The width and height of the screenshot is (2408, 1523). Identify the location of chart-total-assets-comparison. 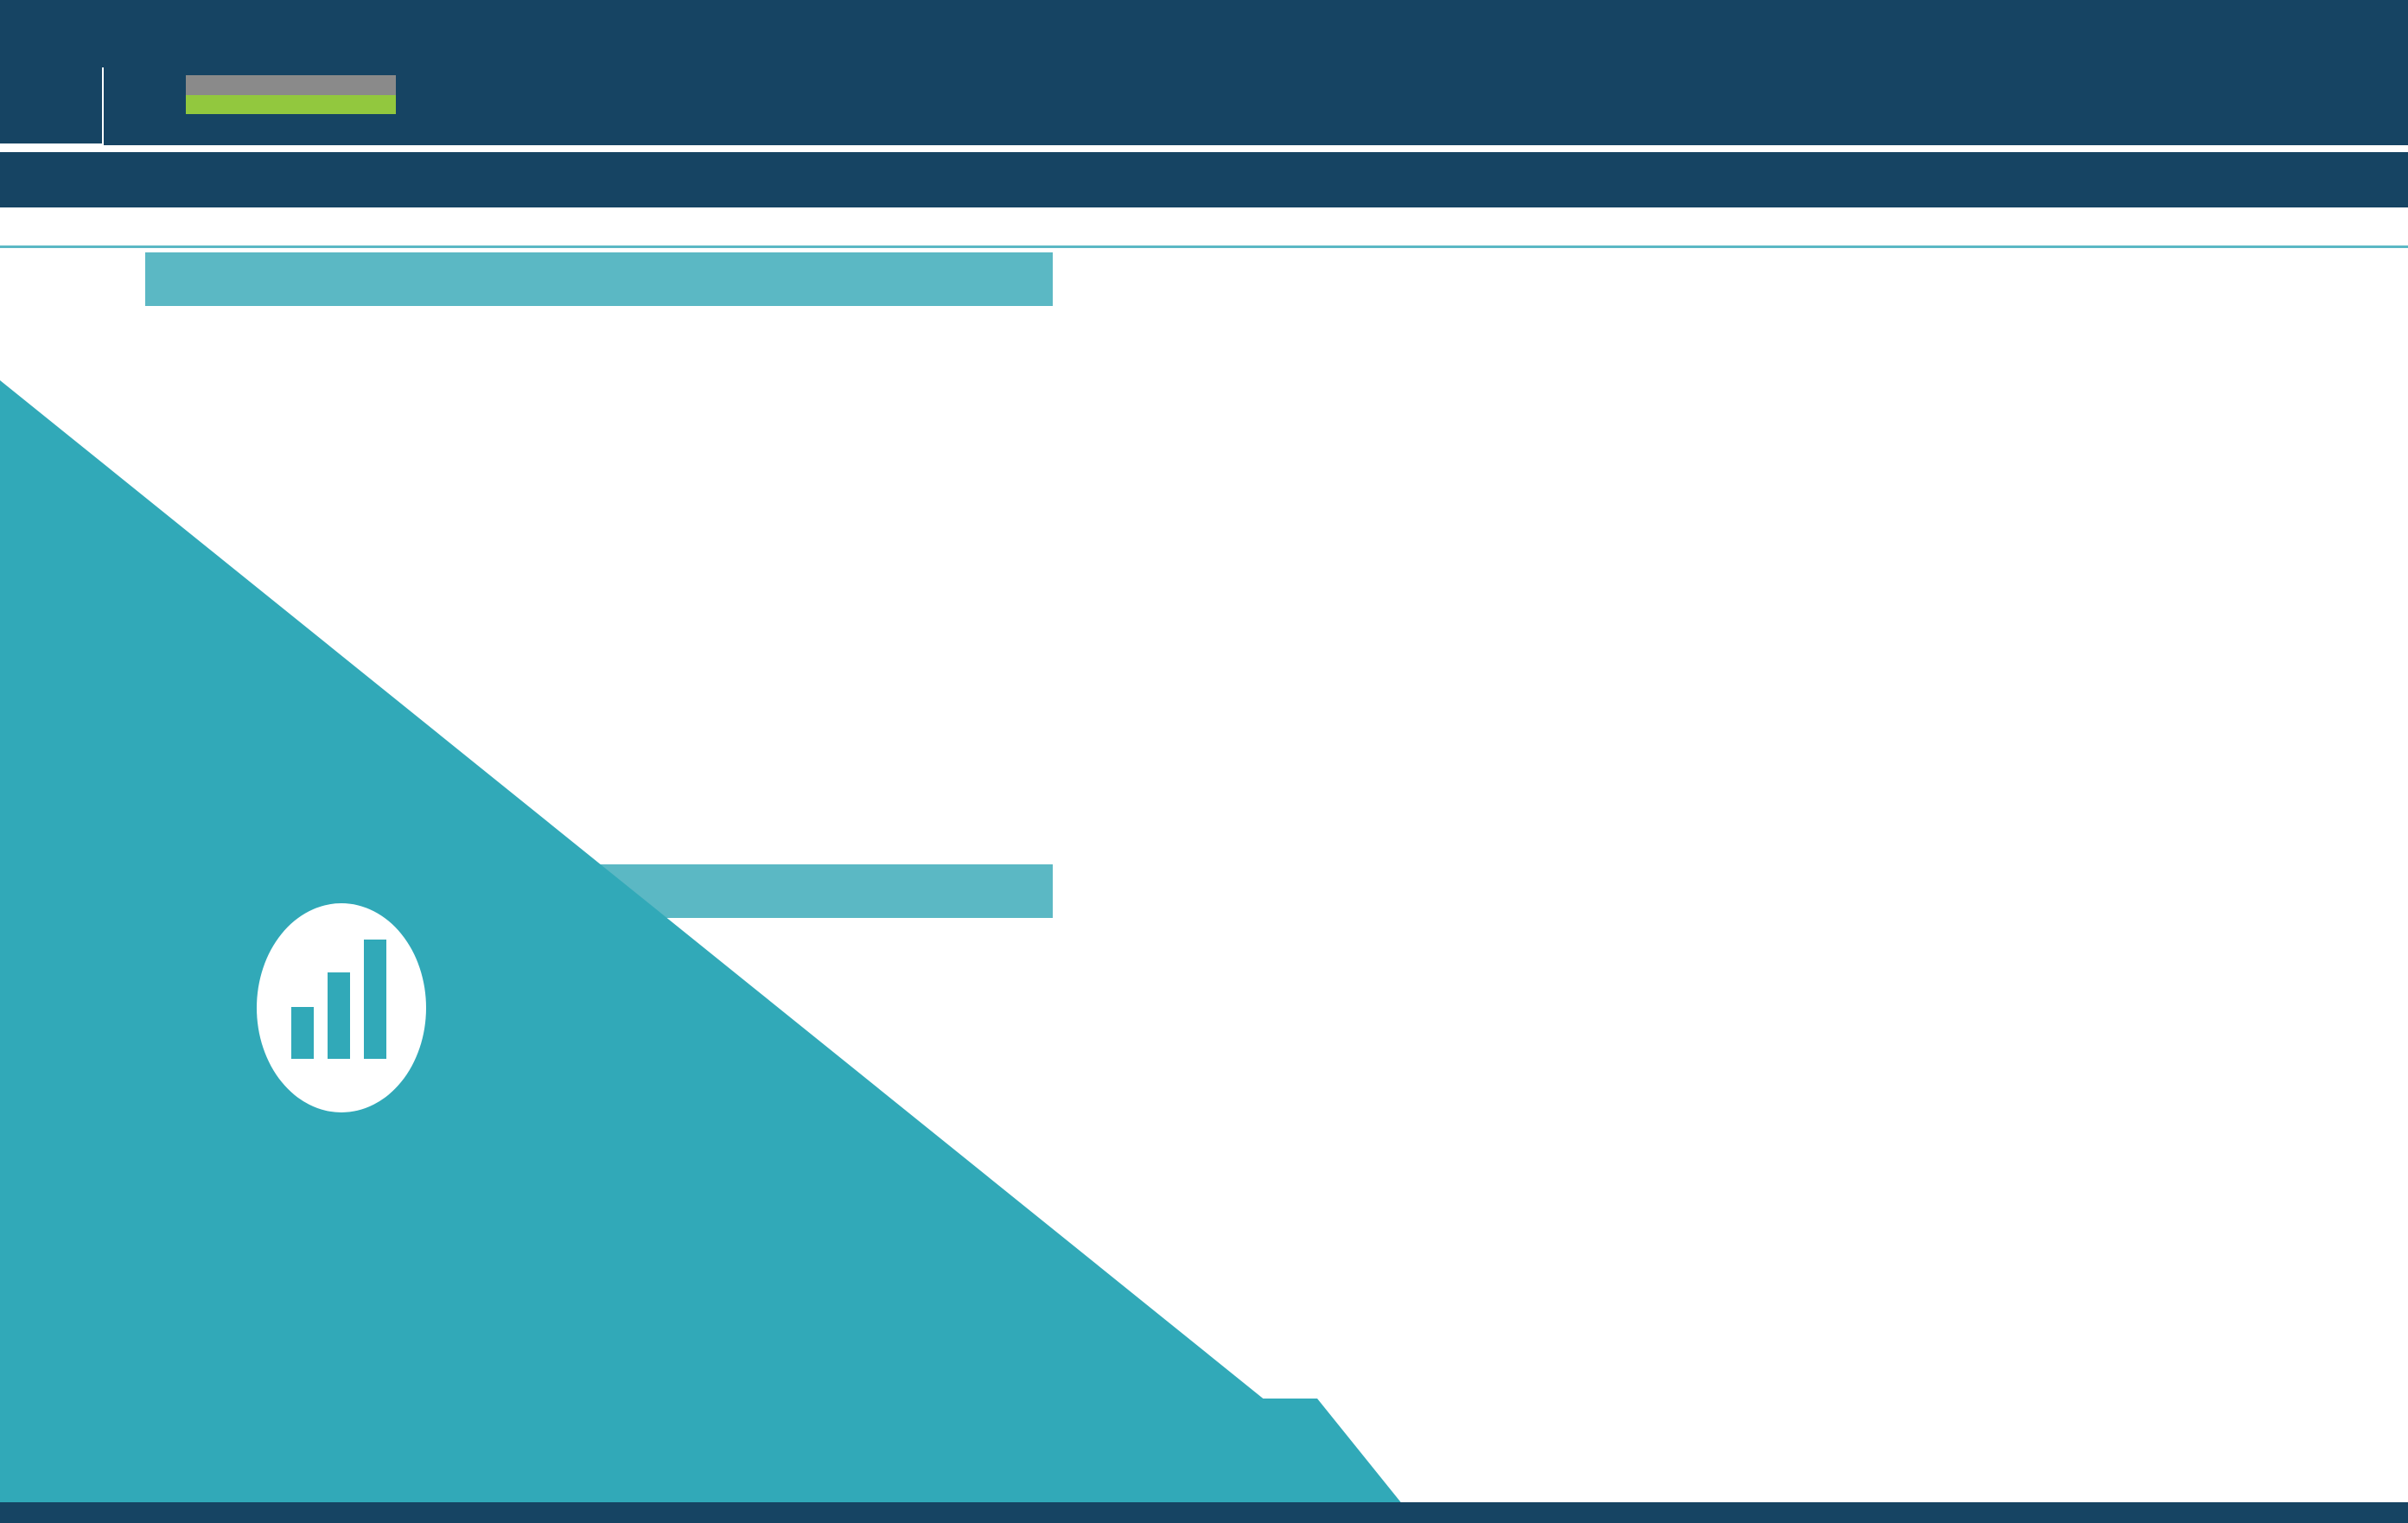
(1408, 1130).